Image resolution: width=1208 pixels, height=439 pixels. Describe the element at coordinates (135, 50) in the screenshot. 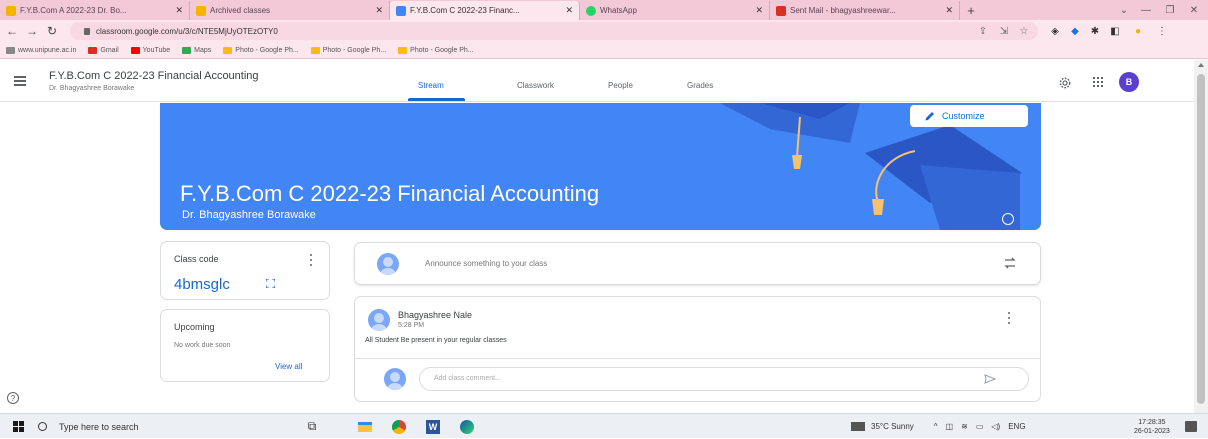

I see `youtube-icon` at that location.